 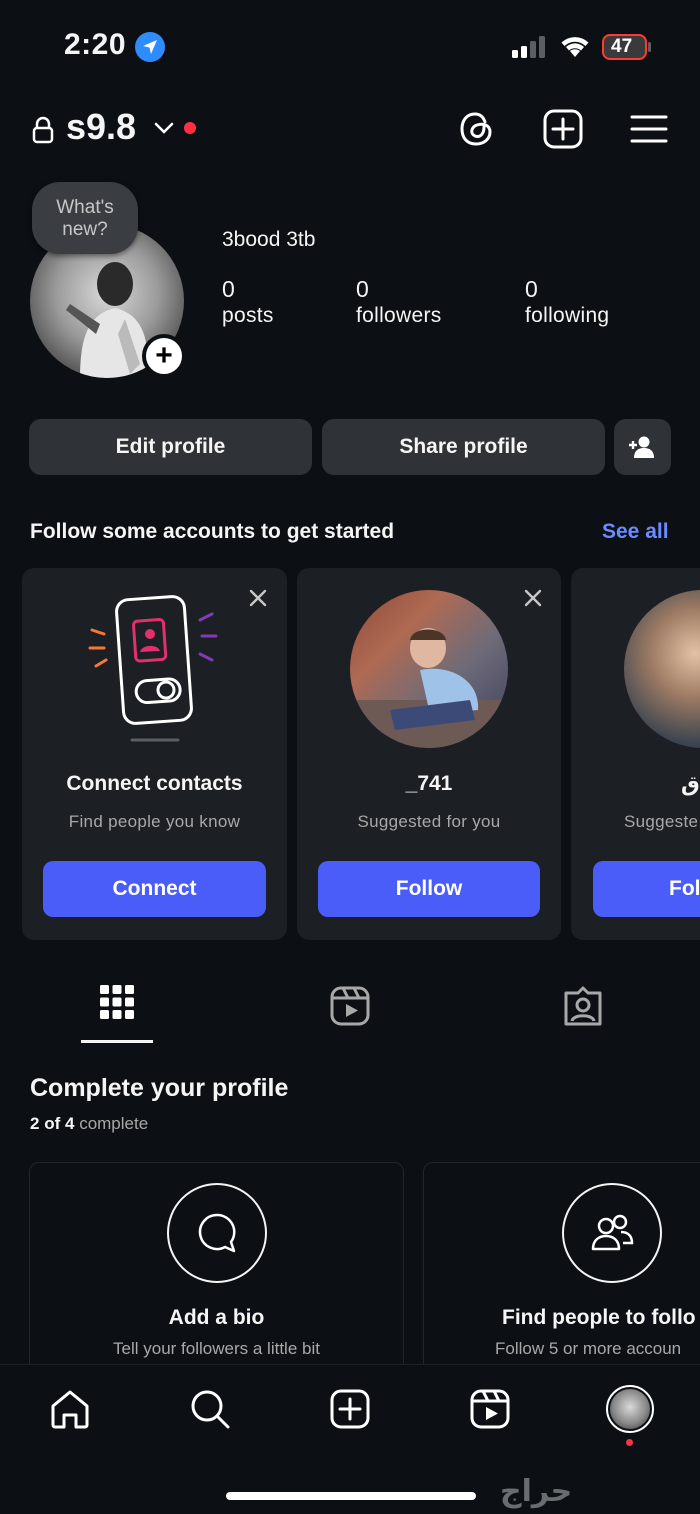 What do you see at coordinates (588, 1348) in the screenshot?
I see `find-people-subtitle: Follow 5 or more accoun` at bounding box center [588, 1348].